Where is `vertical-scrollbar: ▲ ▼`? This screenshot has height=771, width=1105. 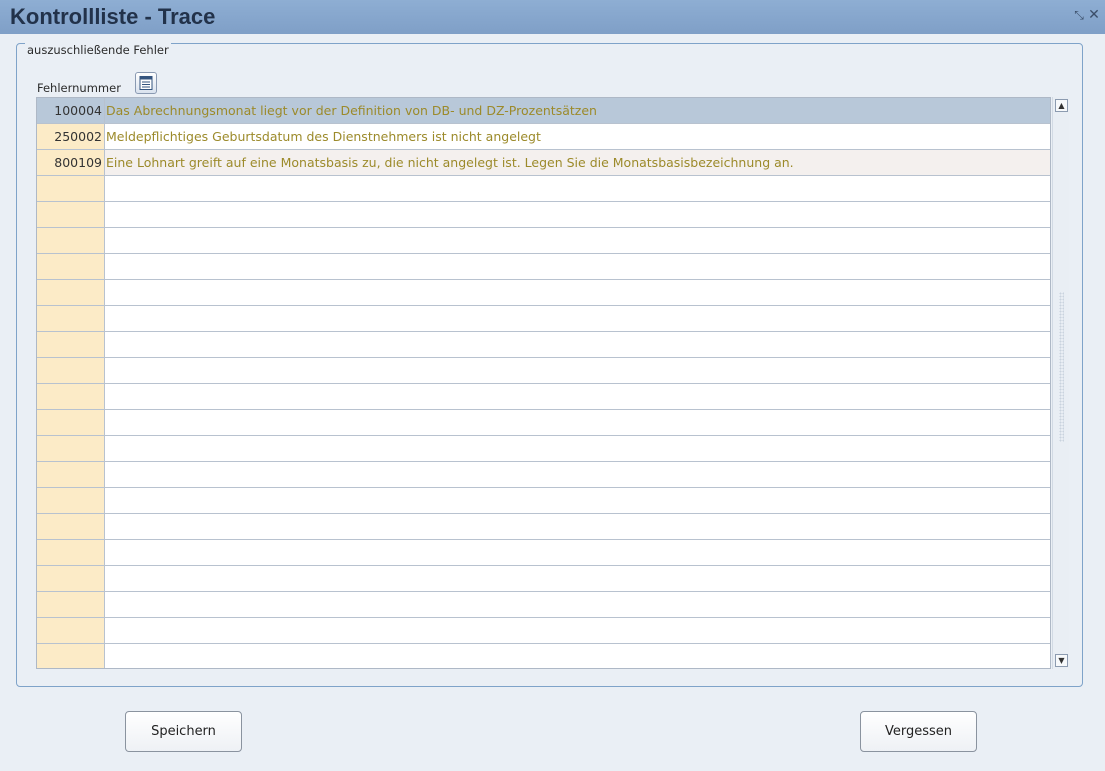
vertical-scrollbar: ▲ ▼ is located at coordinates (1060, 383).